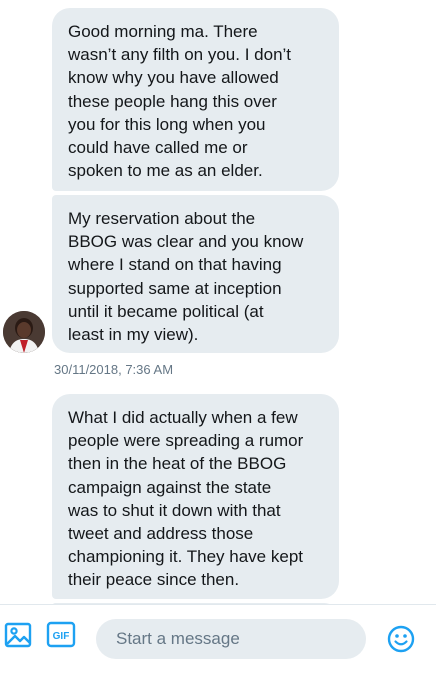  I want to click on gif-icon: GIF, so click(61, 634).